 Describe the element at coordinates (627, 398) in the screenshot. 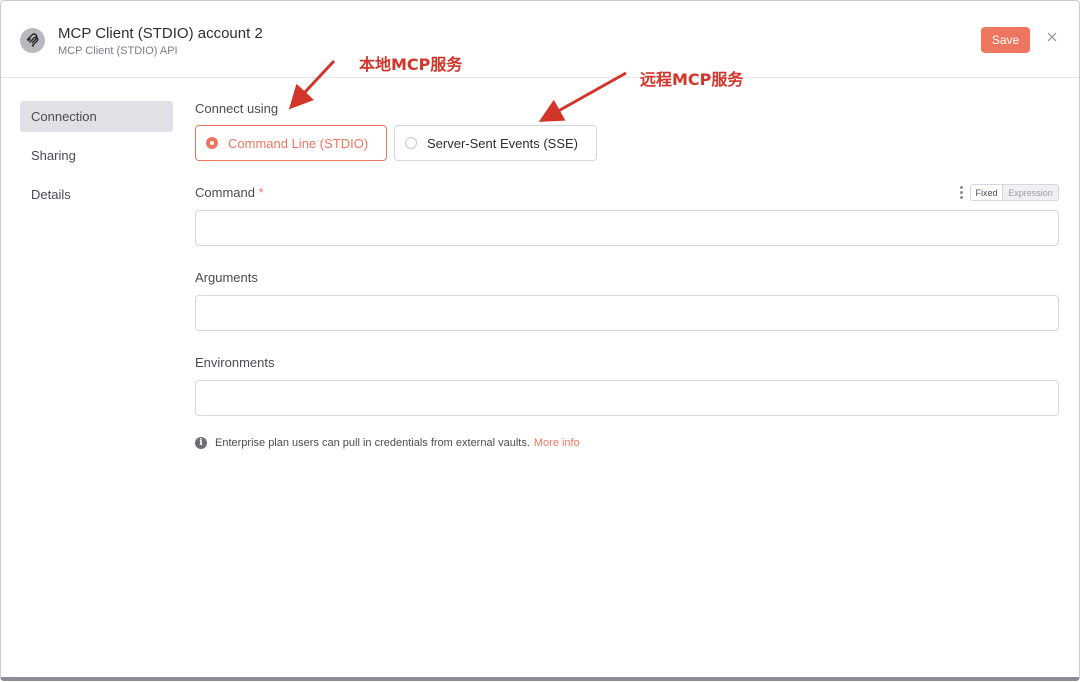

I see `environments-input` at that location.